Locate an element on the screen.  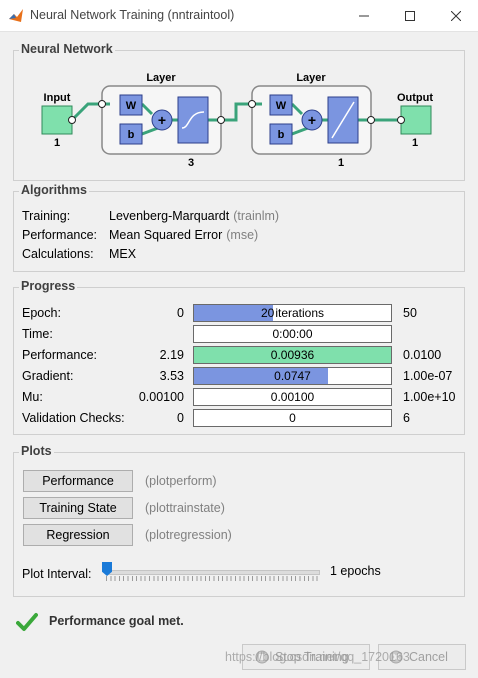
algorithm-name: Levenberg-Marquardt is located at coordinates (169, 216).